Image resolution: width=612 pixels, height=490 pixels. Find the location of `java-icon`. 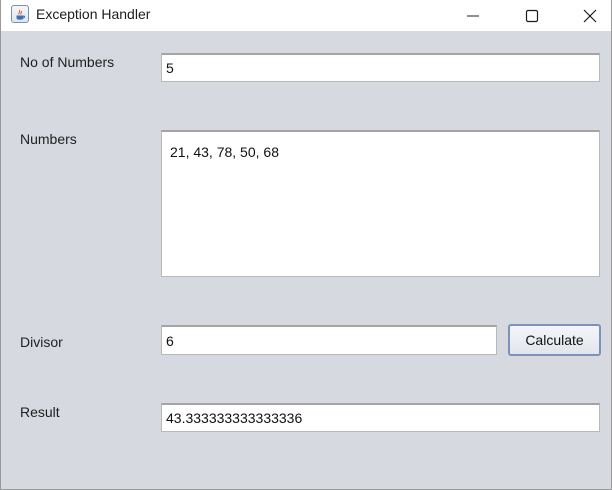

java-icon is located at coordinates (20, 14).